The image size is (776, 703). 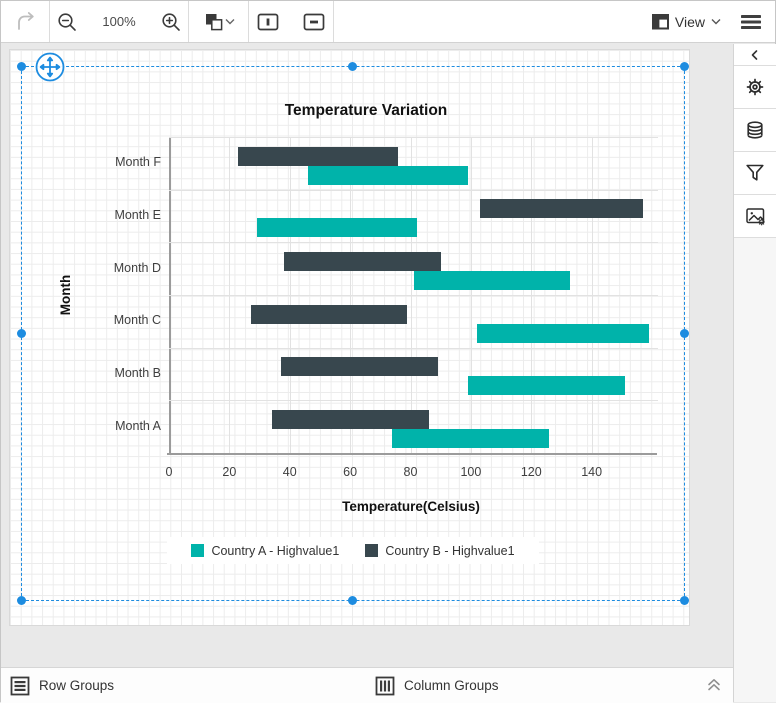 I want to click on image-settings-button, so click(x=755, y=216).